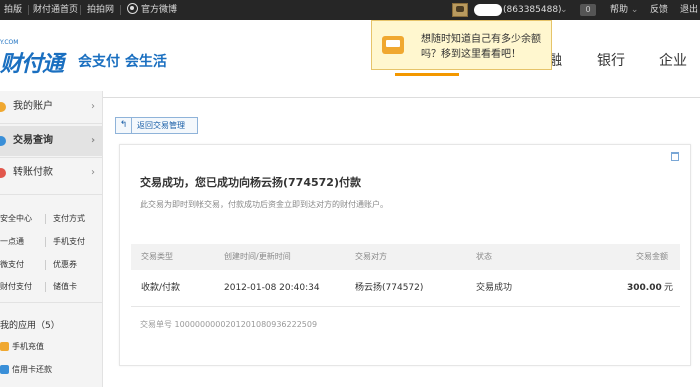 This screenshot has height=387, width=700. I want to click on back-arrow-icon: ↰, so click(124, 125).